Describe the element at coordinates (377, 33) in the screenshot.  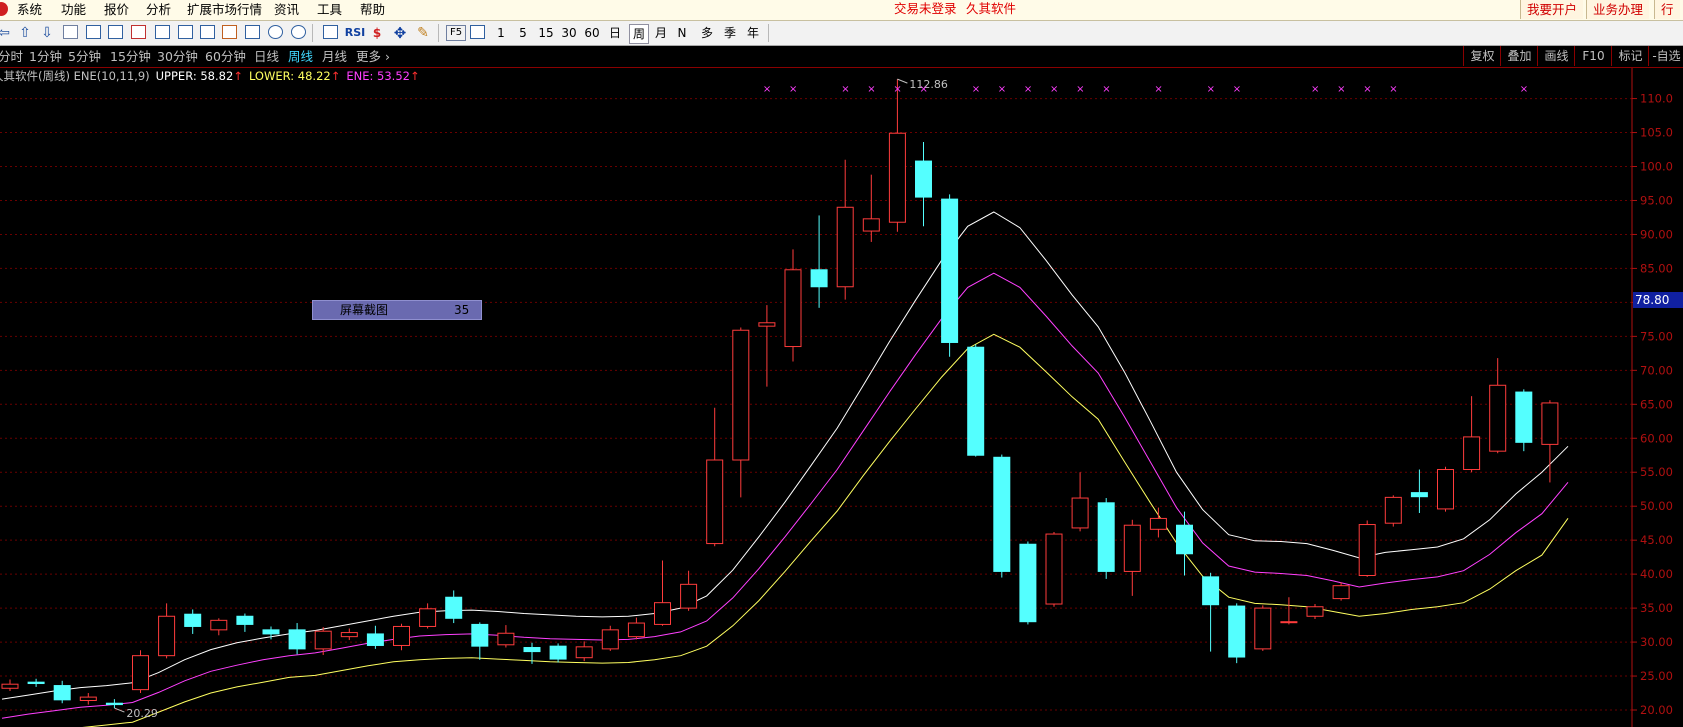
I see `money-icon: $` at that location.